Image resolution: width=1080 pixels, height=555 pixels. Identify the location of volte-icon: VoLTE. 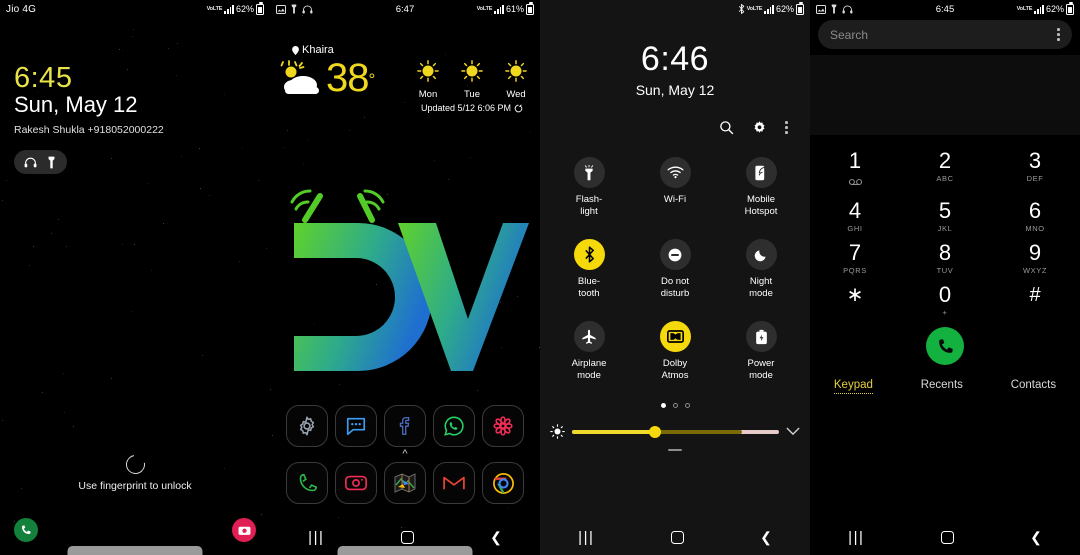
(484, 8).